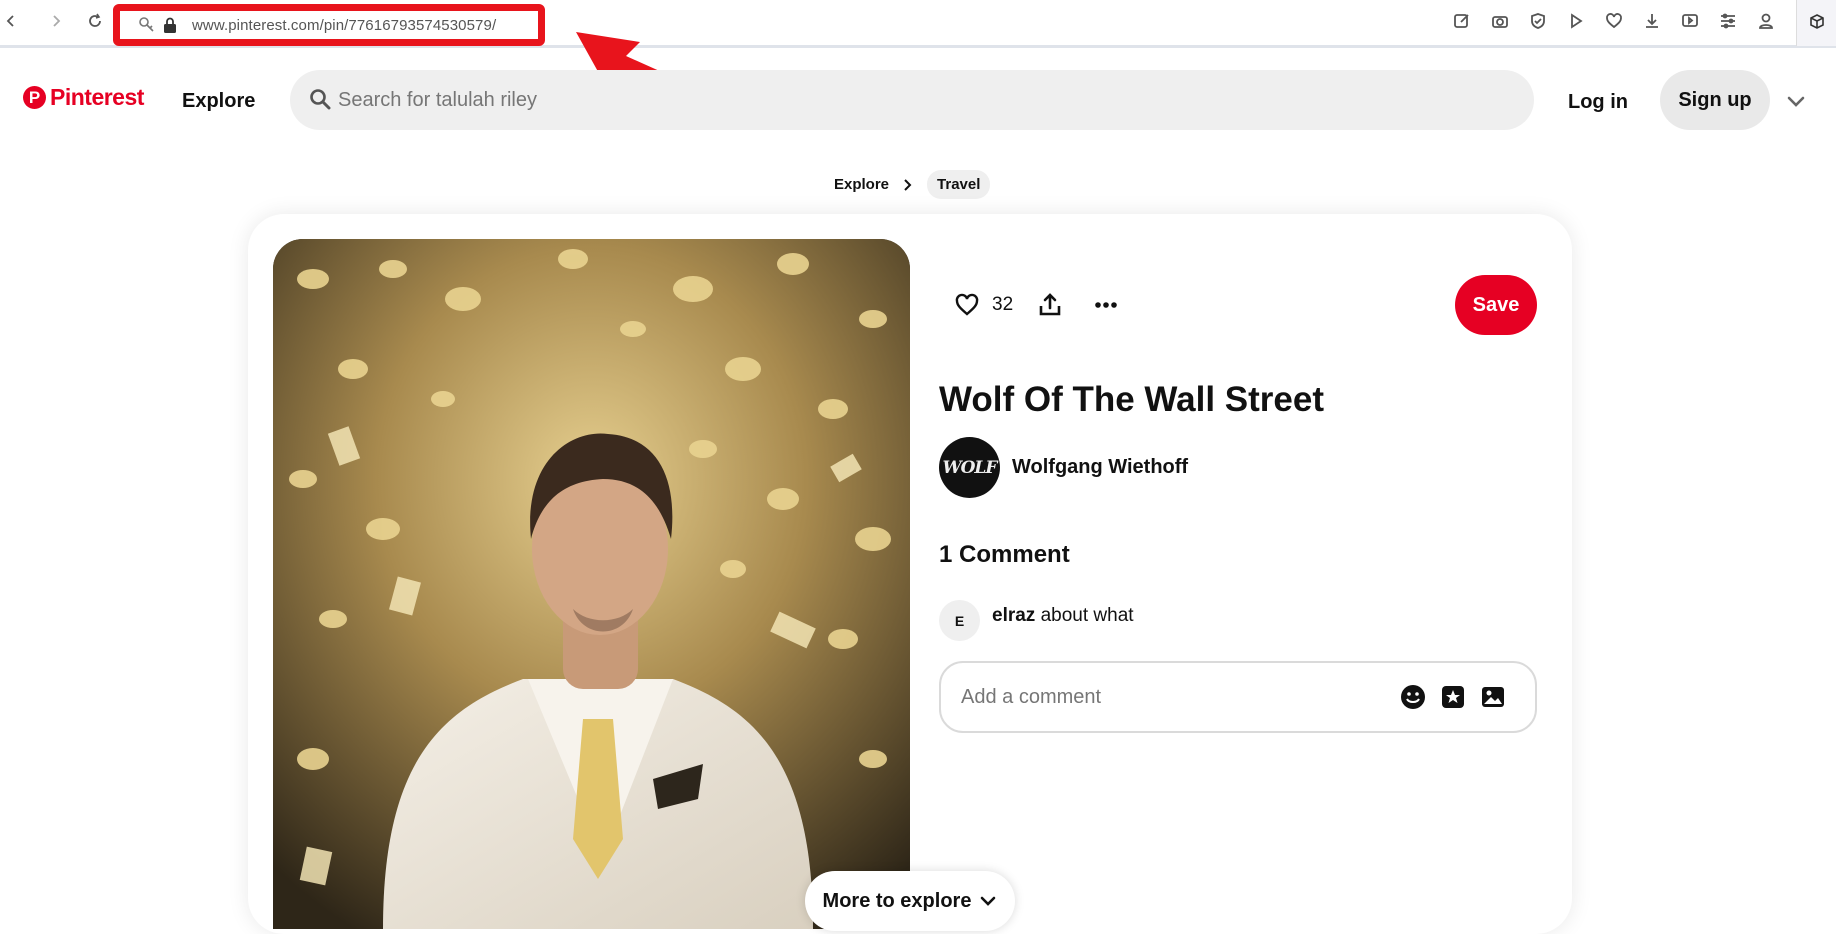 The image size is (1836, 934). What do you see at coordinates (218, 101) in the screenshot?
I see `explore-link: Explore` at bounding box center [218, 101].